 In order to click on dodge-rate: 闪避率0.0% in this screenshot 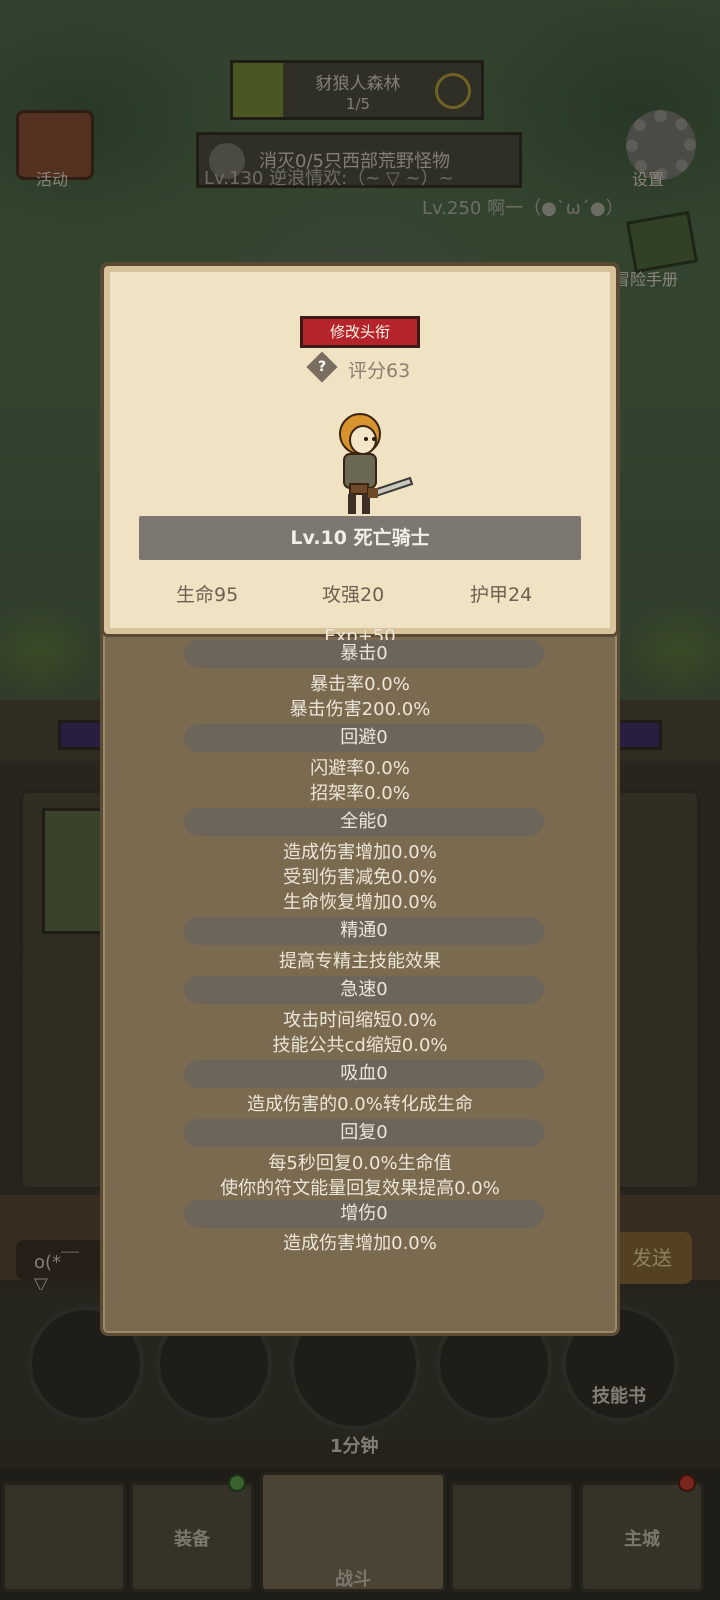, I will do `click(360, 768)`.